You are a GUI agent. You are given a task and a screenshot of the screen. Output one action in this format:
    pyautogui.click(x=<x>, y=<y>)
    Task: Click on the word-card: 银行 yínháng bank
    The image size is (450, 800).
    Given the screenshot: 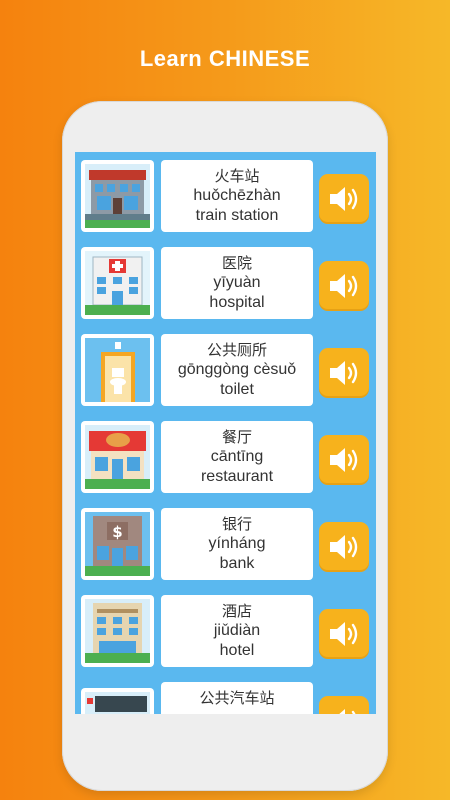 What is the action you would take?
    pyautogui.click(x=237, y=544)
    